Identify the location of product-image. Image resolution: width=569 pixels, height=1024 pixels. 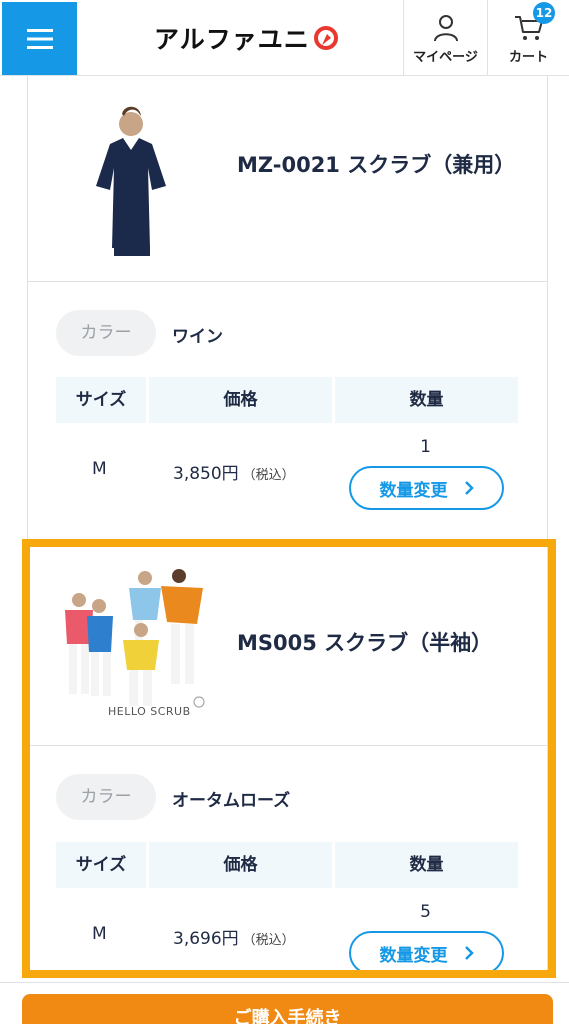
(133, 178).